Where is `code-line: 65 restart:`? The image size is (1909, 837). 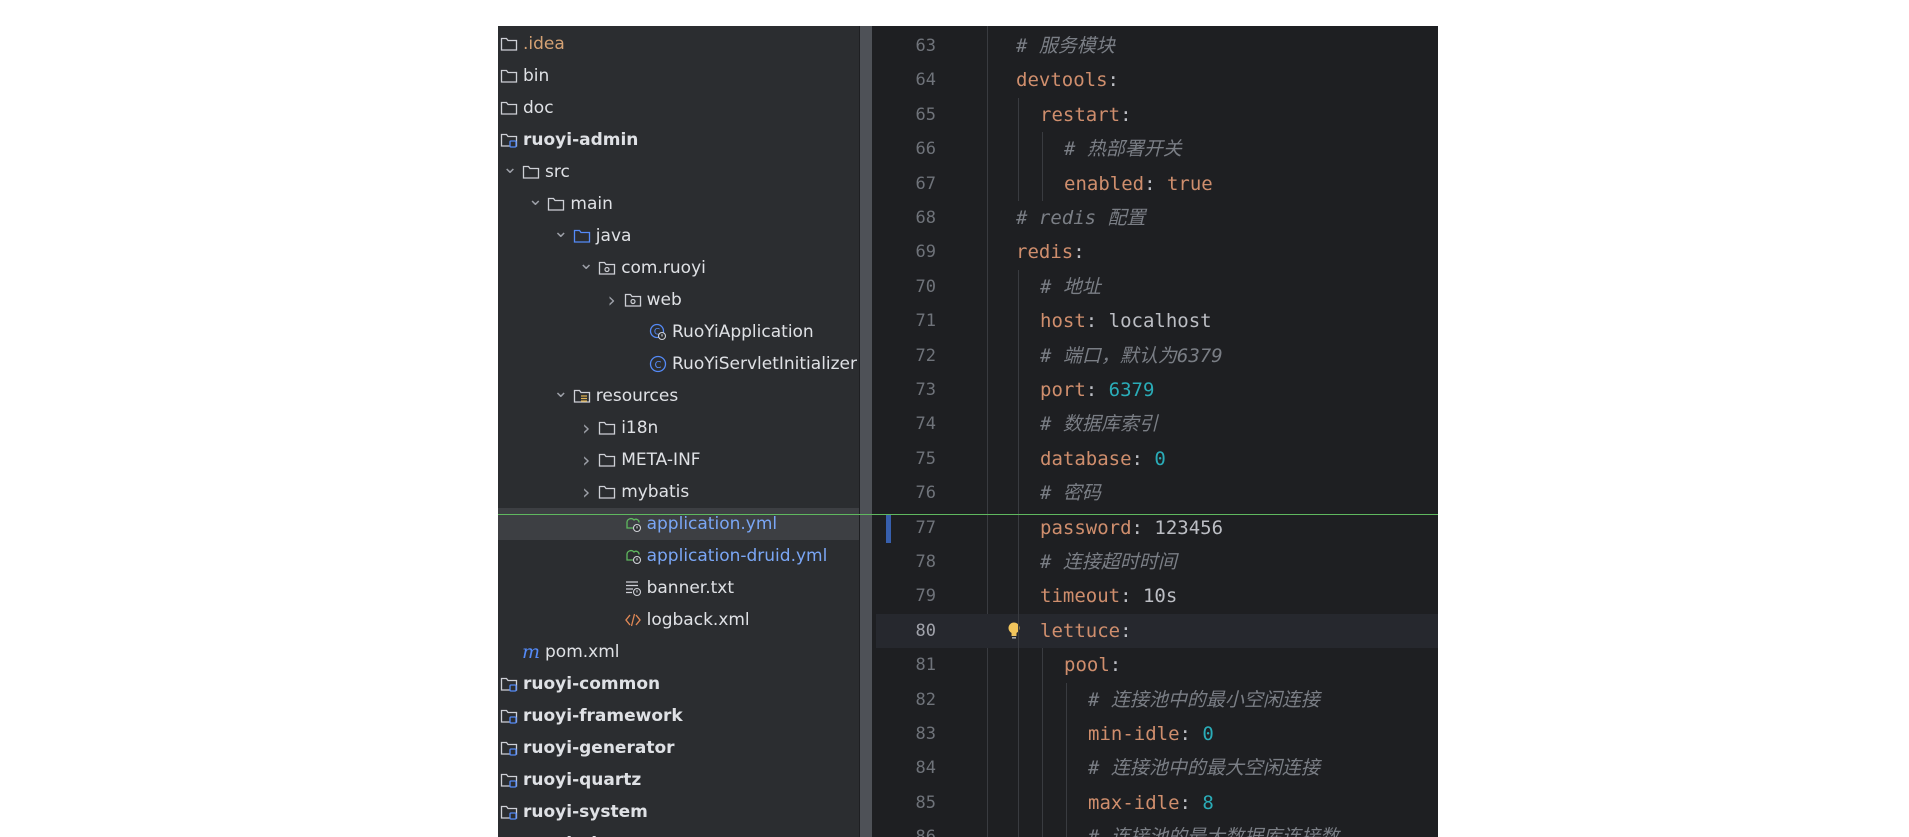
code-line: 65 restart: is located at coordinates (1157, 115).